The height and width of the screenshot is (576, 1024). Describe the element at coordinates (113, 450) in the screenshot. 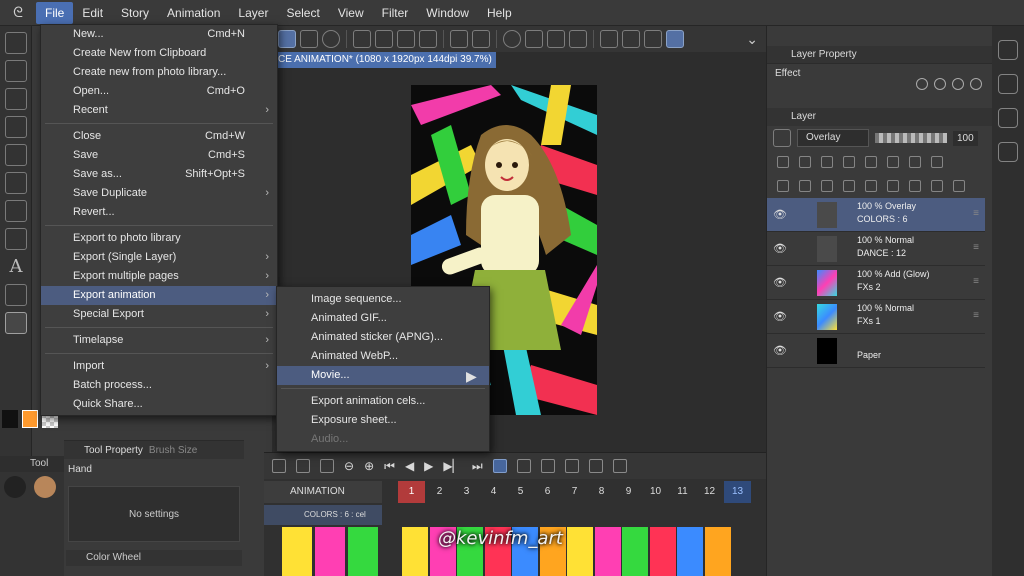

I see `tool-property-tab: Tool Property` at that location.